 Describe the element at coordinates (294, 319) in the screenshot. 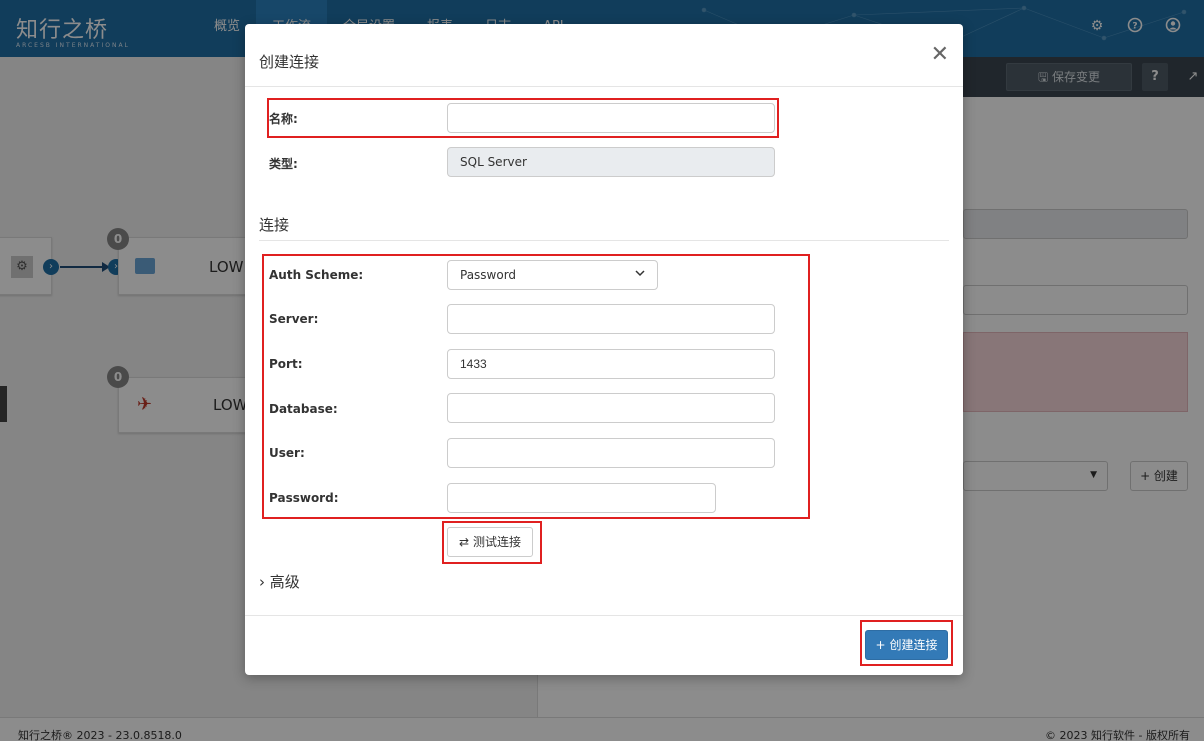

I see `server-label: Server:` at that location.